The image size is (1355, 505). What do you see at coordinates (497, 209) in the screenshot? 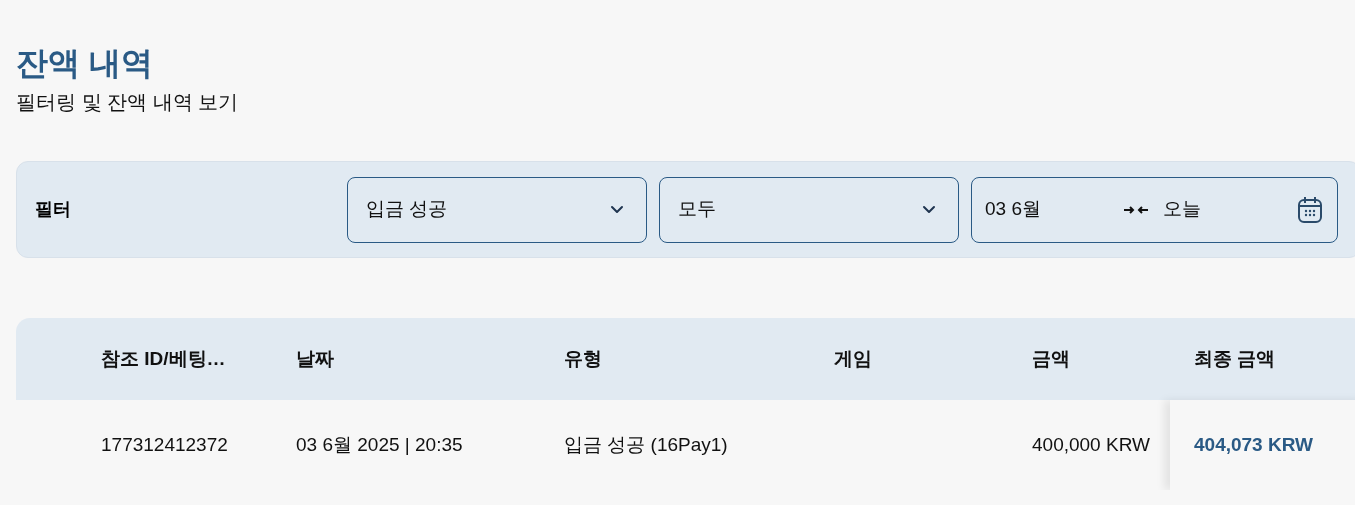
I see `dropdown-select: 입금 성공` at bounding box center [497, 209].